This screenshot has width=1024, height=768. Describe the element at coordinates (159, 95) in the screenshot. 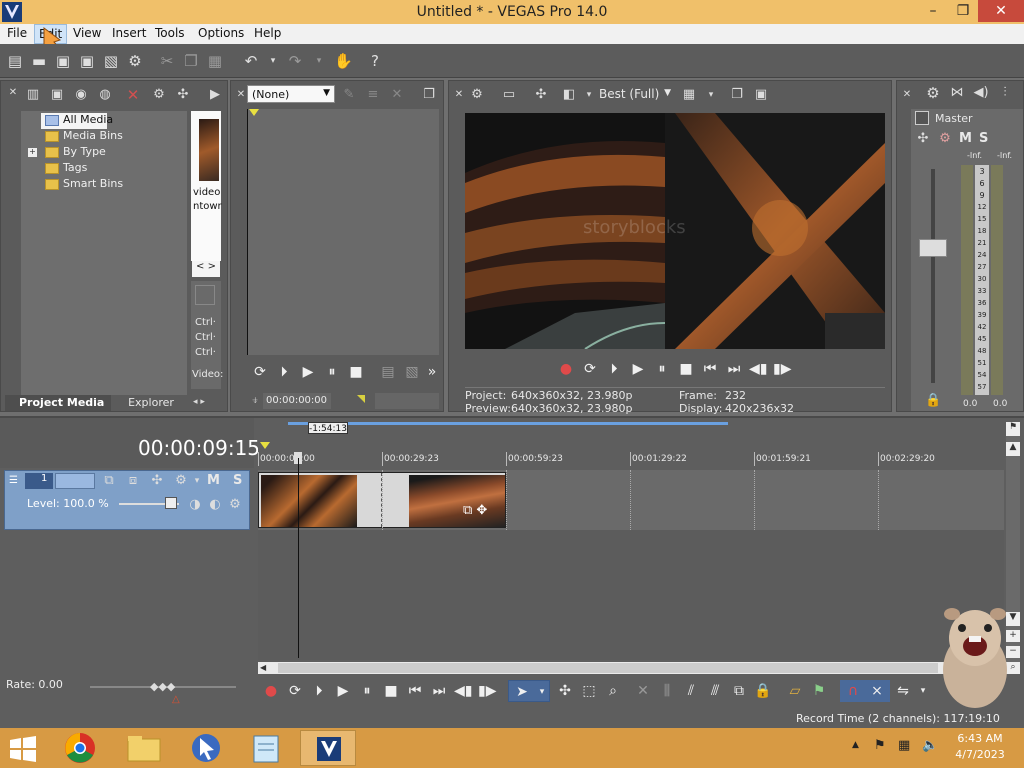

I see `media-properties-icon: ⚙` at that location.